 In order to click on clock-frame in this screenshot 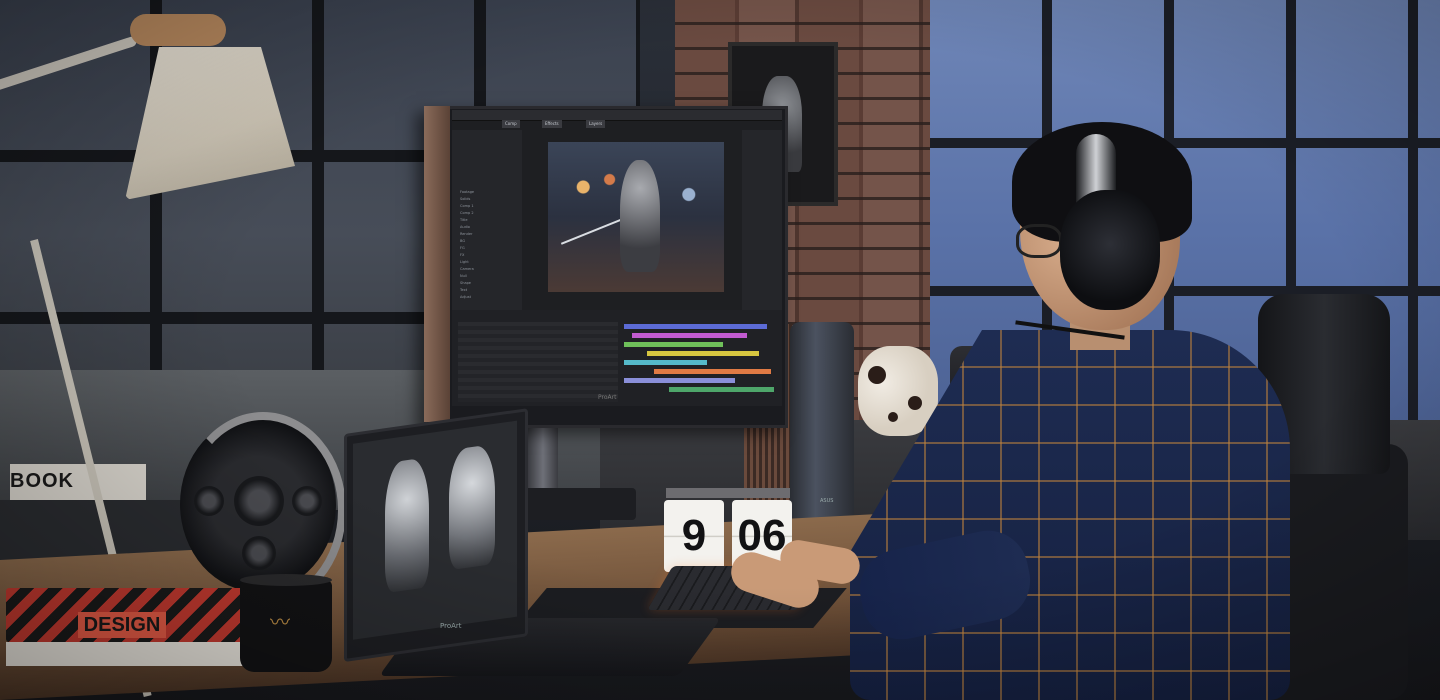, I will do `click(728, 493)`.